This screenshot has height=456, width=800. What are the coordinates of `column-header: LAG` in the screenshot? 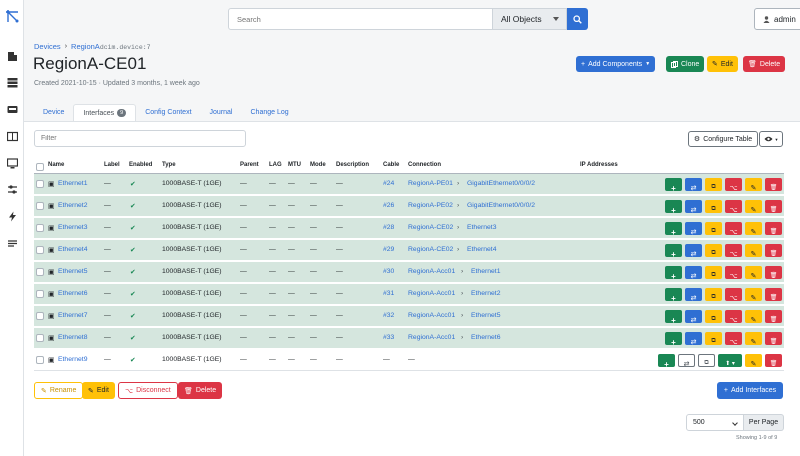 It's located at (275, 165).